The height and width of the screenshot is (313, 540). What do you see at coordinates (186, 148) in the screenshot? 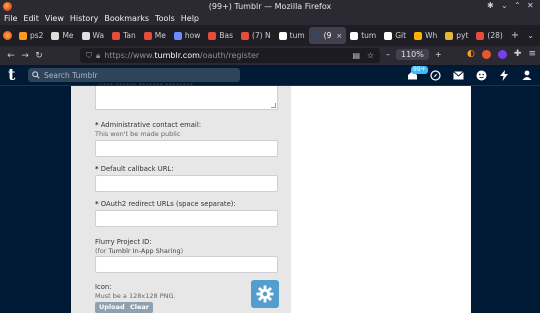
I see `admin-email-input` at bounding box center [186, 148].